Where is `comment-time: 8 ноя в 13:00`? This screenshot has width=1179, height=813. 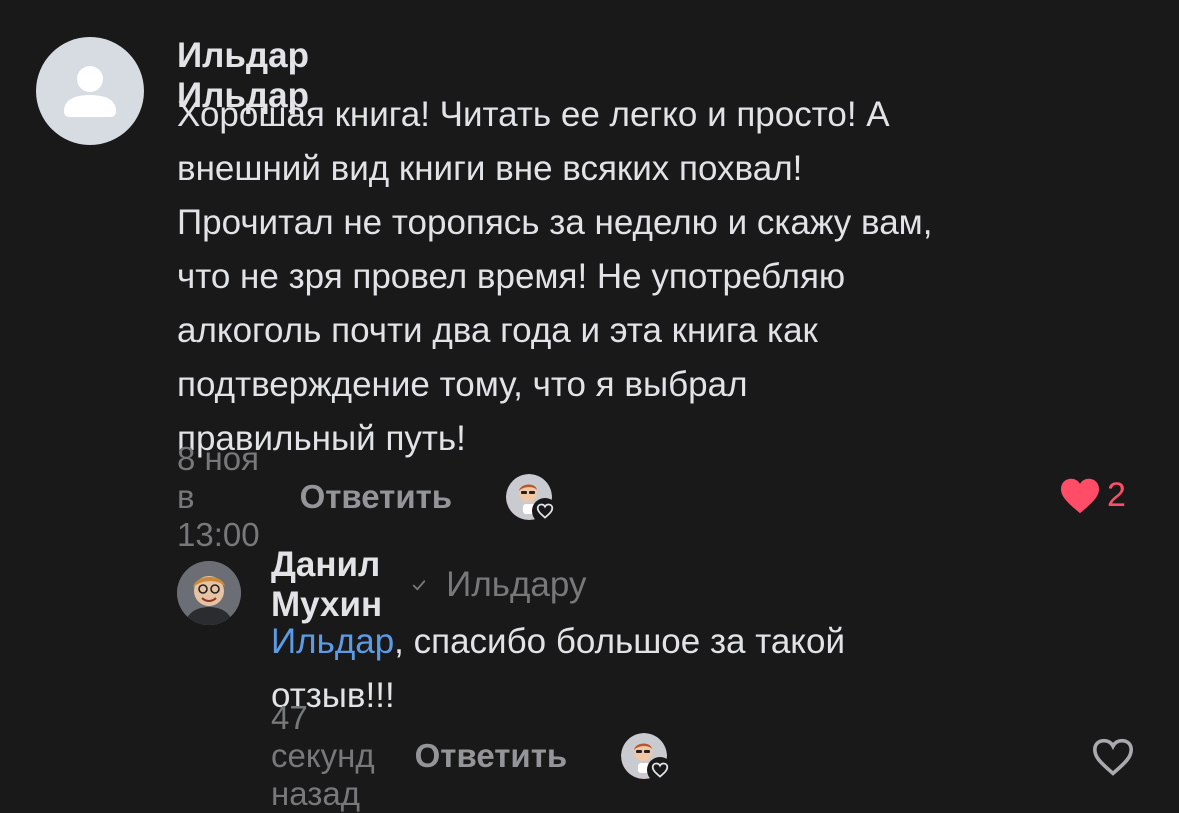
comment-time: 8 ноя в 13:00 is located at coordinates (218, 496).